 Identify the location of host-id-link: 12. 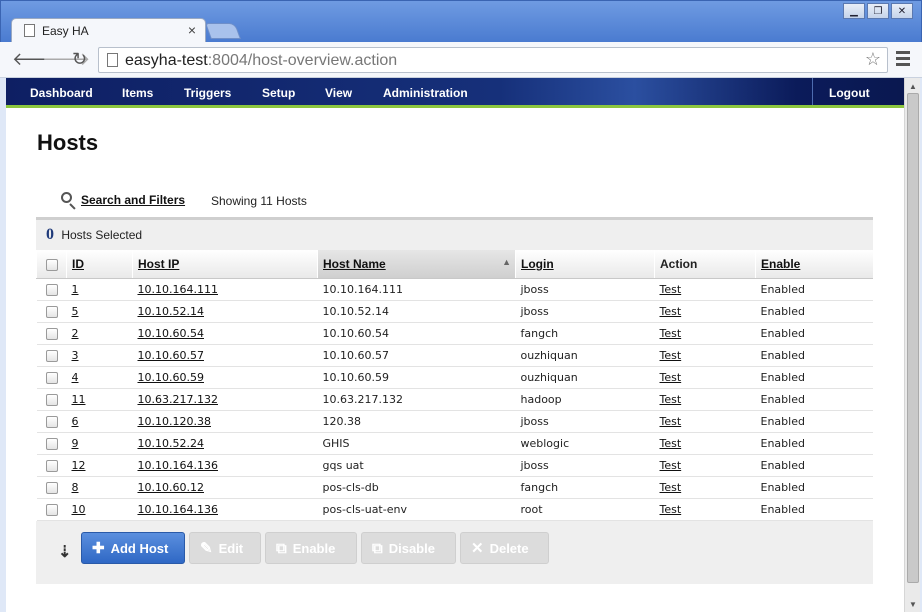
(79, 465).